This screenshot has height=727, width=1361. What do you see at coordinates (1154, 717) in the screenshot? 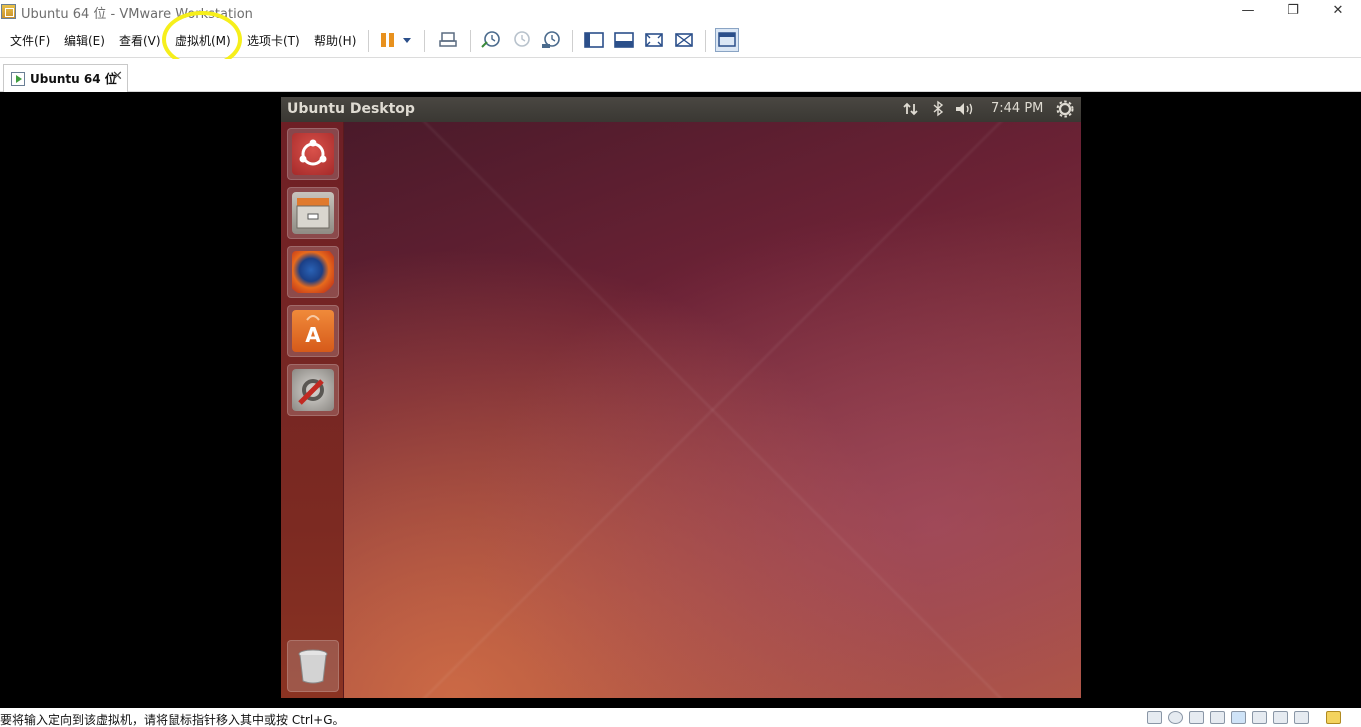
I see `hard-disk-icon` at bounding box center [1154, 717].